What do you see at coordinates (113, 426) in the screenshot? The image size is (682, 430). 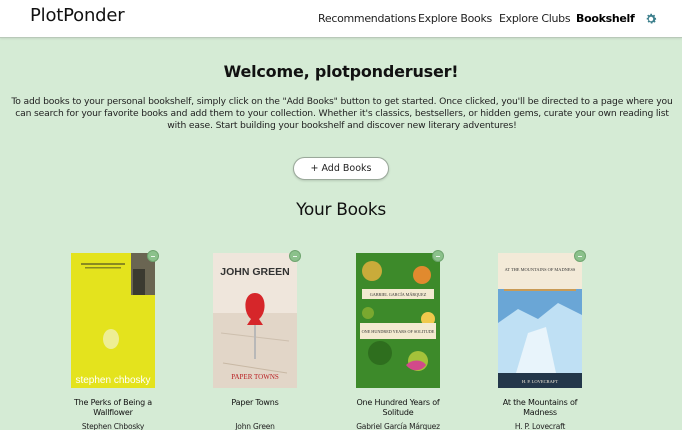 I see `book-author: Stephen Chbosky` at bounding box center [113, 426].